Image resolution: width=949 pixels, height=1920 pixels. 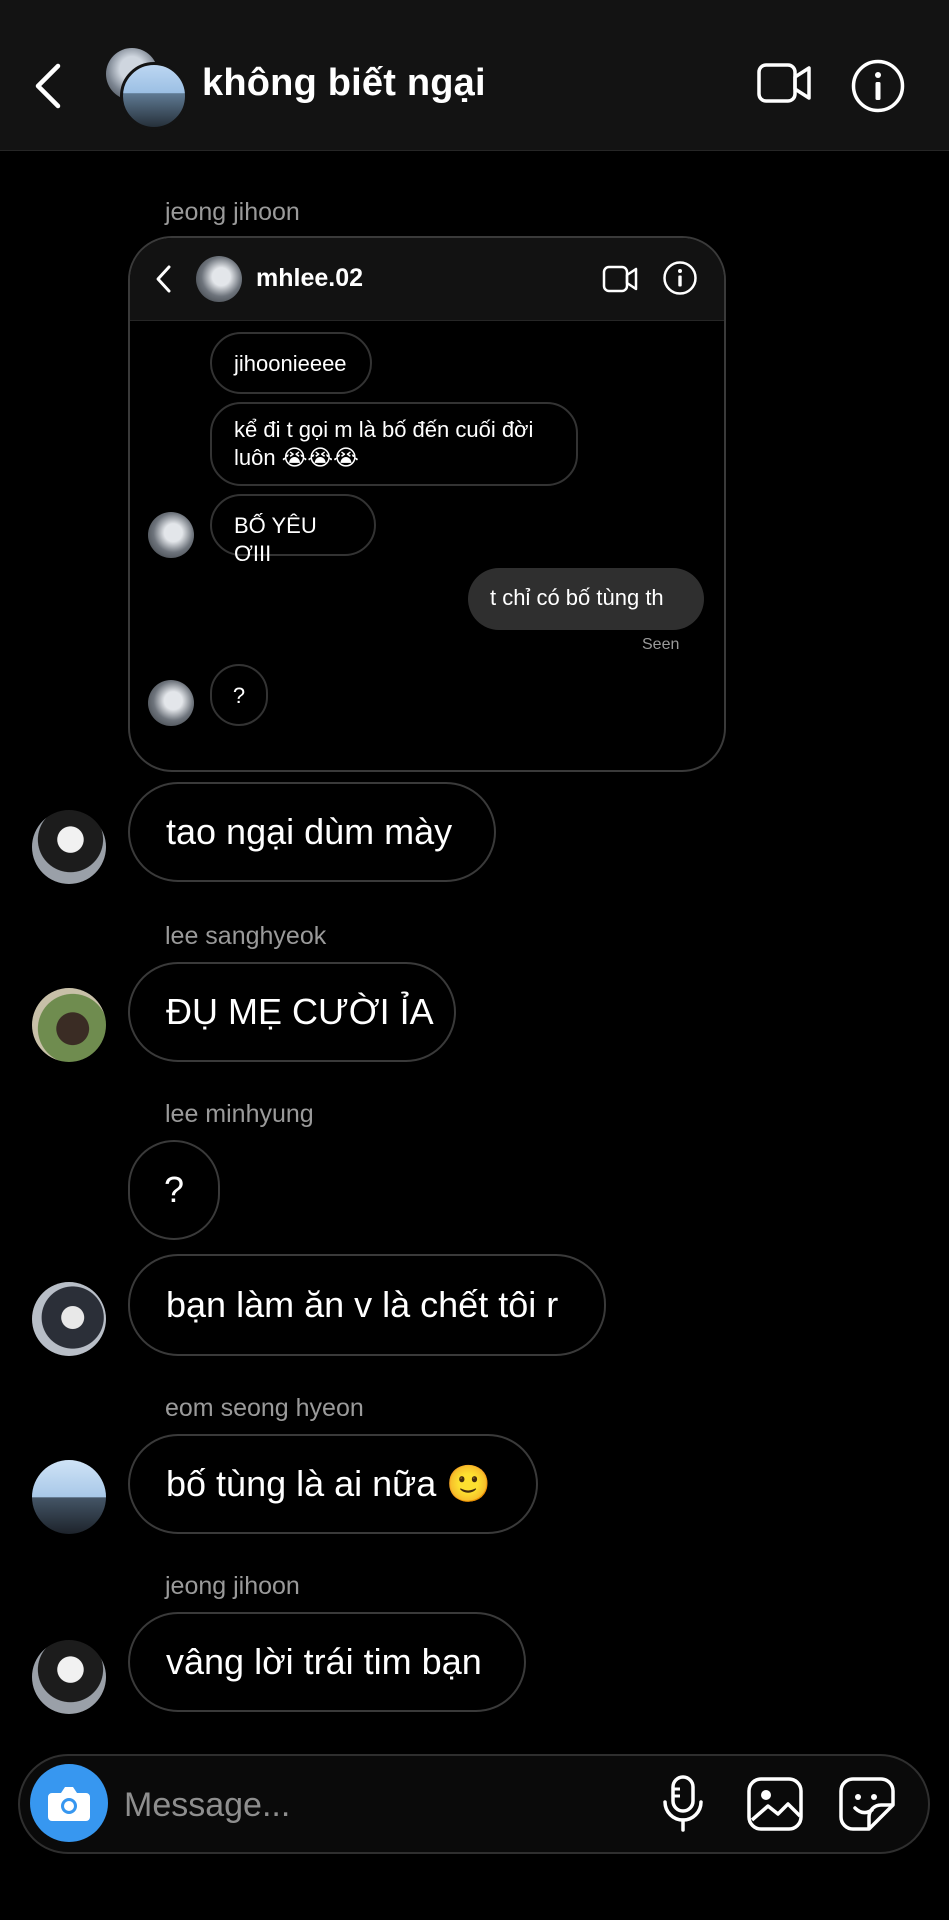 I want to click on message-bubble: ?, so click(x=174, y=1190).